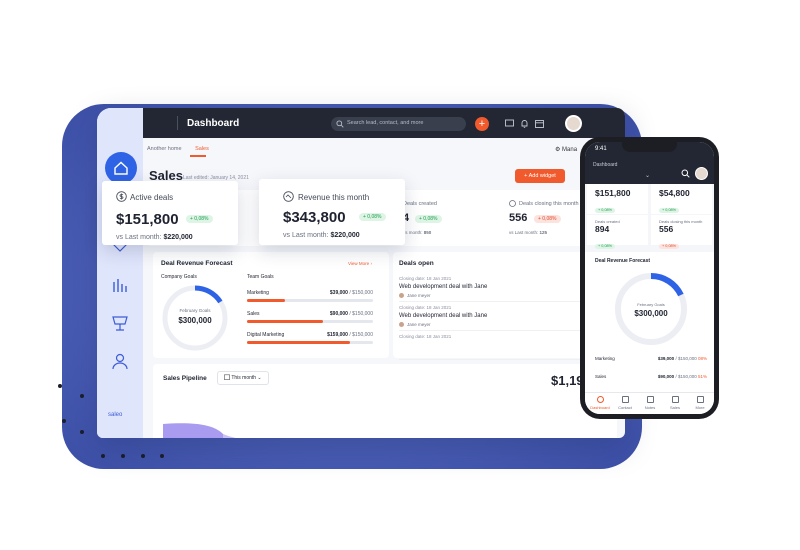 The image size is (800, 550). Describe the element at coordinates (625, 407) in the screenshot. I see `phone-nav-label: Contact` at that location.